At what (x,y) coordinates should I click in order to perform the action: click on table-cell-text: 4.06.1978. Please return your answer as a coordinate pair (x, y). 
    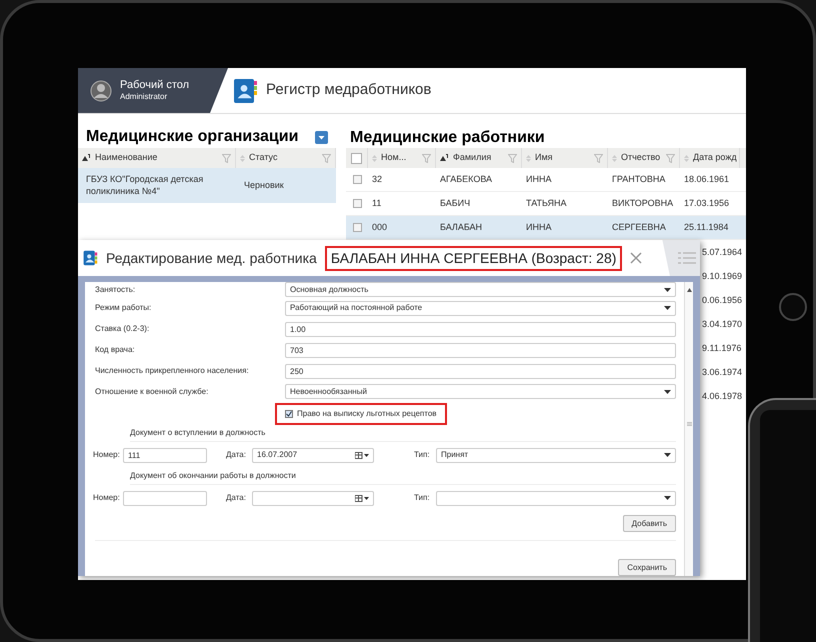
    Looking at the image, I should click on (722, 396).